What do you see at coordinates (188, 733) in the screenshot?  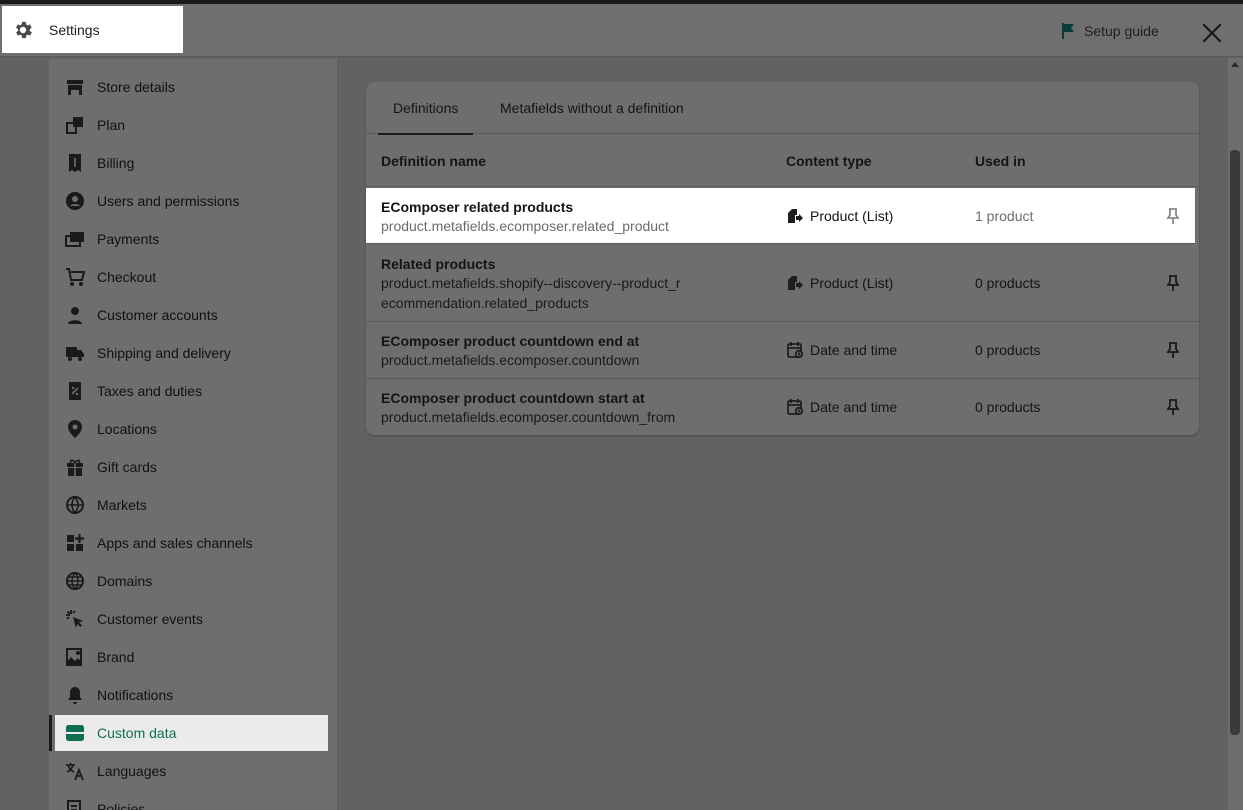 I see `sidebar-item-custom-data: Custom data` at bounding box center [188, 733].